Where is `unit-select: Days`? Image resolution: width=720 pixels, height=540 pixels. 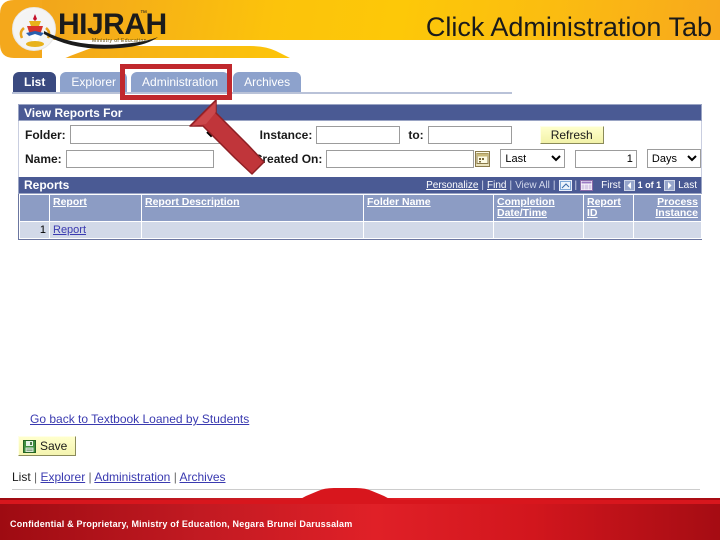
unit-select: Days is located at coordinates (673, 158).